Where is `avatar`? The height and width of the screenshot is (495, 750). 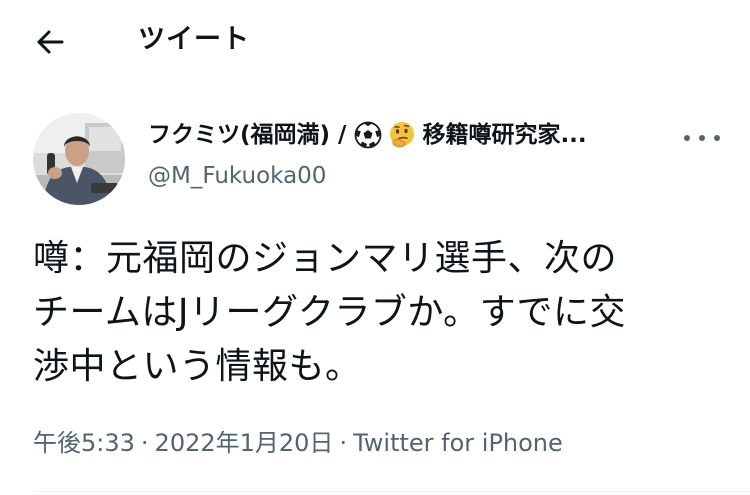 avatar is located at coordinates (79, 159).